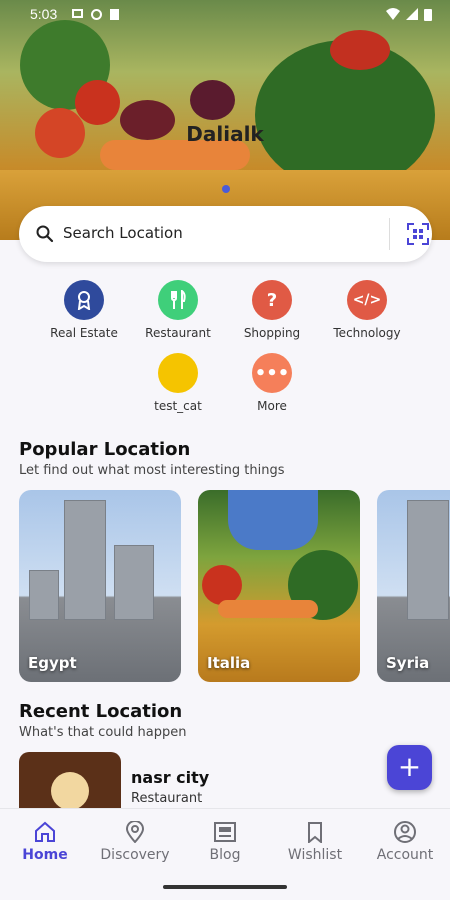 Image resolution: width=450 pixels, height=900 pixels. Describe the element at coordinates (135, 855) in the screenshot. I see `nav-label: Discovery` at that location.